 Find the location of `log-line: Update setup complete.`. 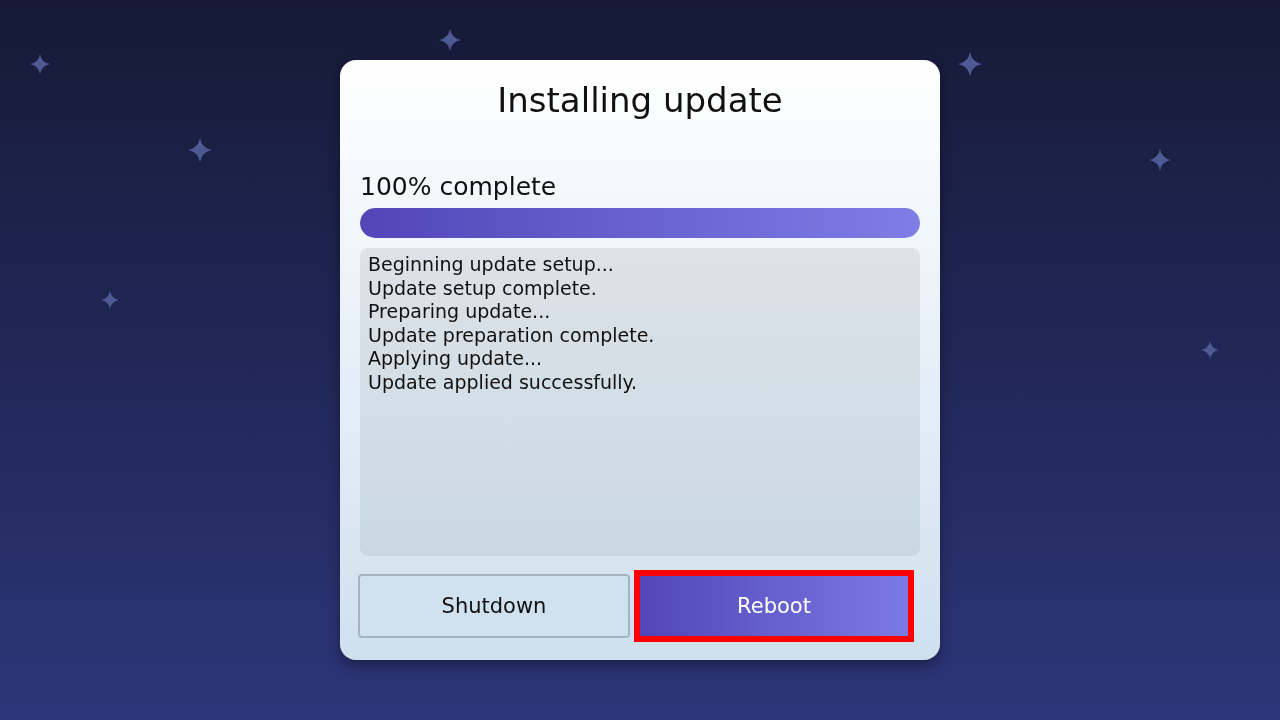

log-line: Update setup complete. is located at coordinates (482, 288).